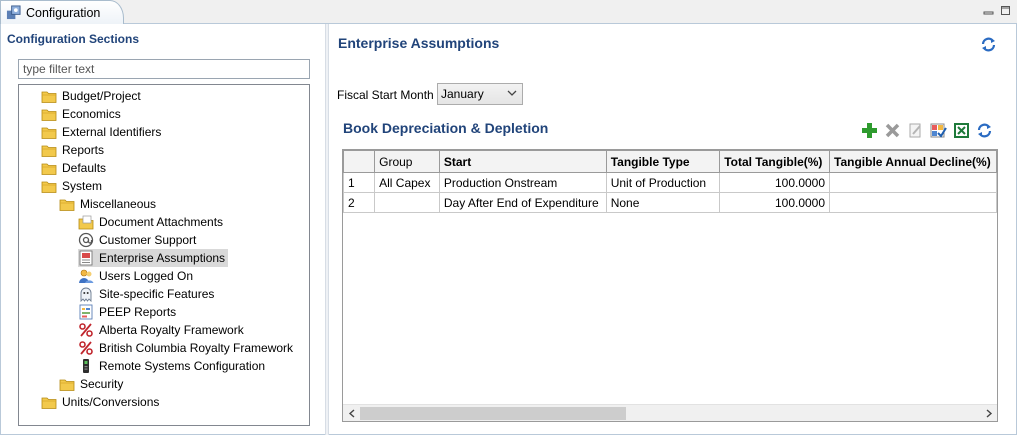 This screenshot has height=435, width=1017. Describe the element at coordinates (182, 366) in the screenshot. I see `tree-item-label: Remote Systems Configuration` at that location.